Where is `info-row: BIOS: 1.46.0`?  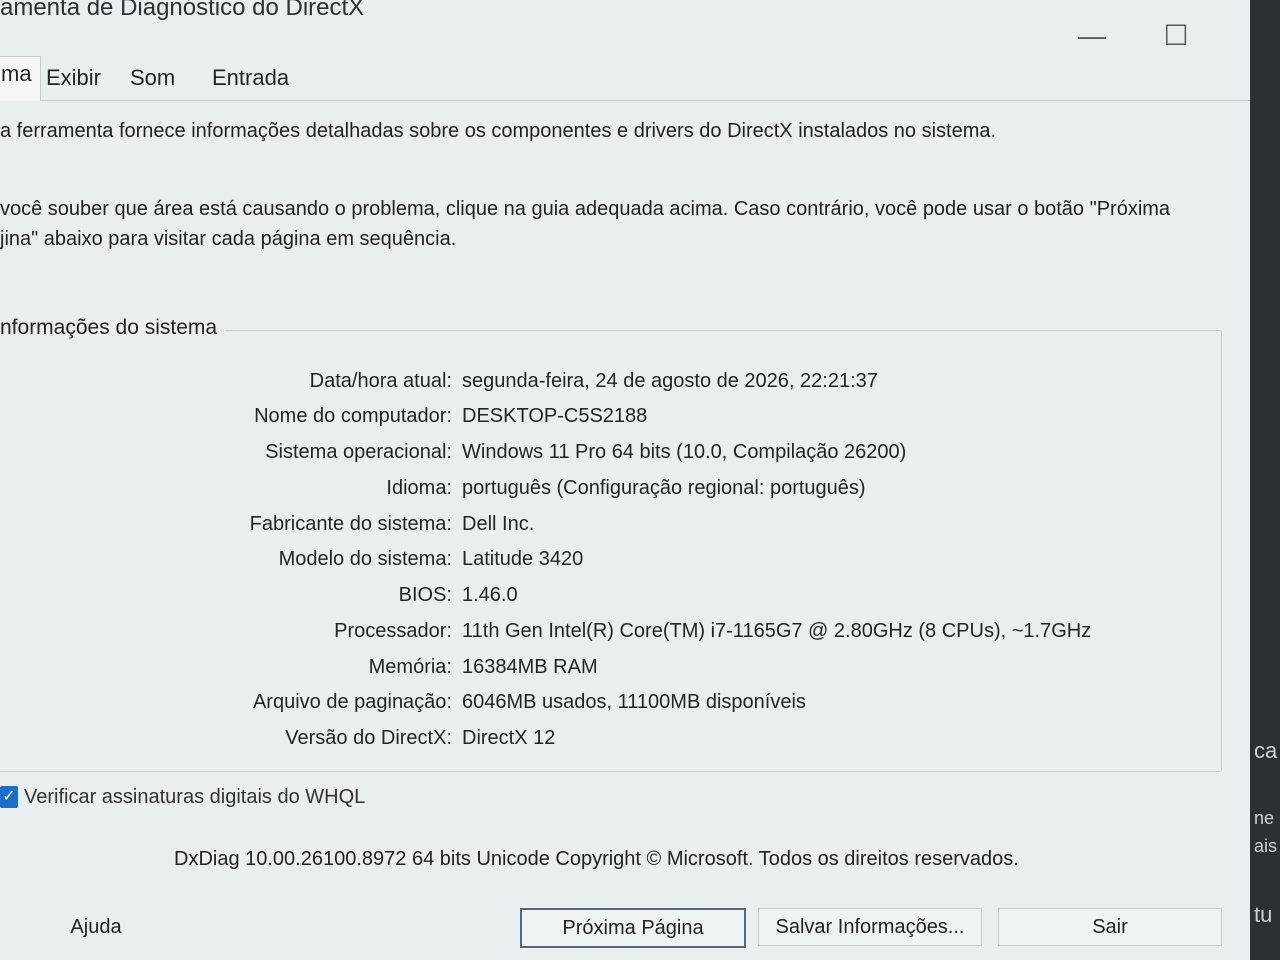
info-row: BIOS: 1.46.0 is located at coordinates (600, 599).